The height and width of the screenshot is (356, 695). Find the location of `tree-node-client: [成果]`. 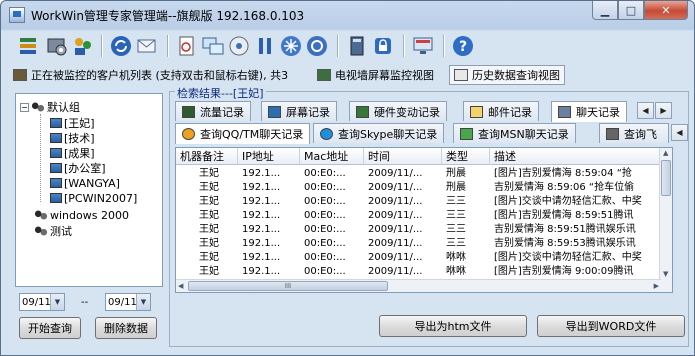

tree-node-client: [成果] is located at coordinates (72, 153).